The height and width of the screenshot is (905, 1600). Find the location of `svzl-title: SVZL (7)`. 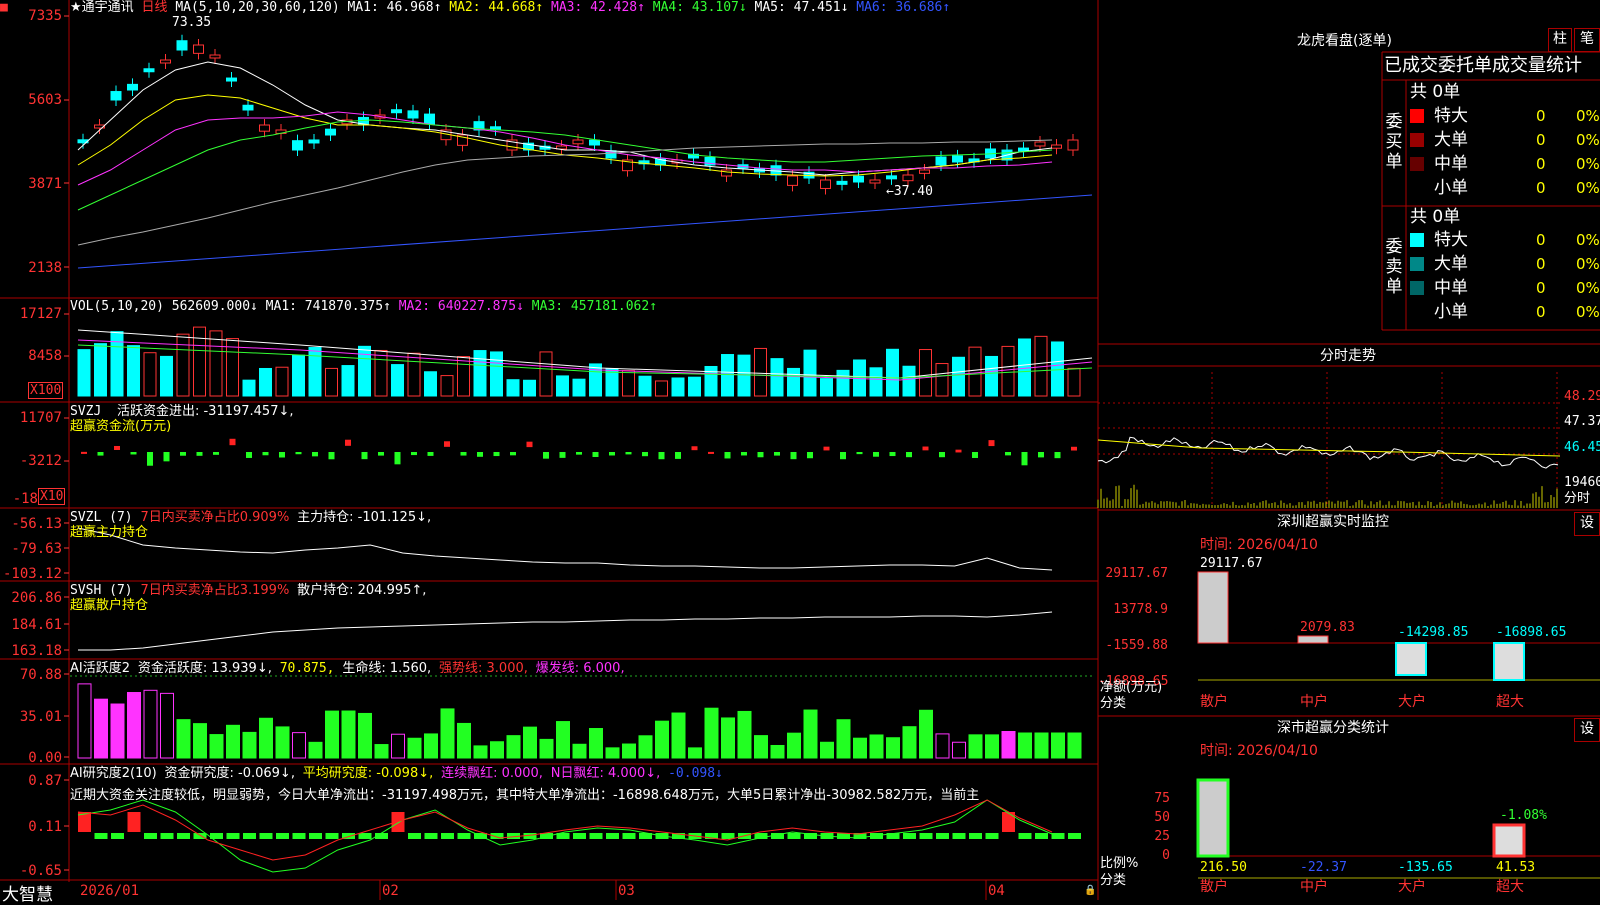

svzl-title: SVZL (7) is located at coordinates (101, 517).